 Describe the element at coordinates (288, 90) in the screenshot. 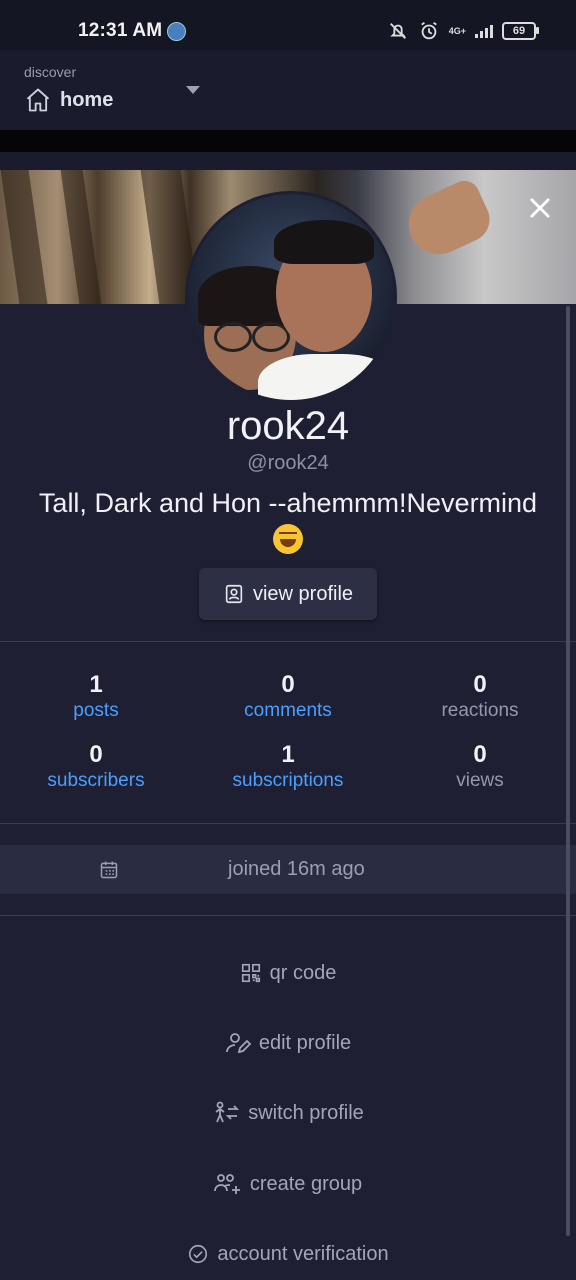

I see `app-bar: discover home` at that location.